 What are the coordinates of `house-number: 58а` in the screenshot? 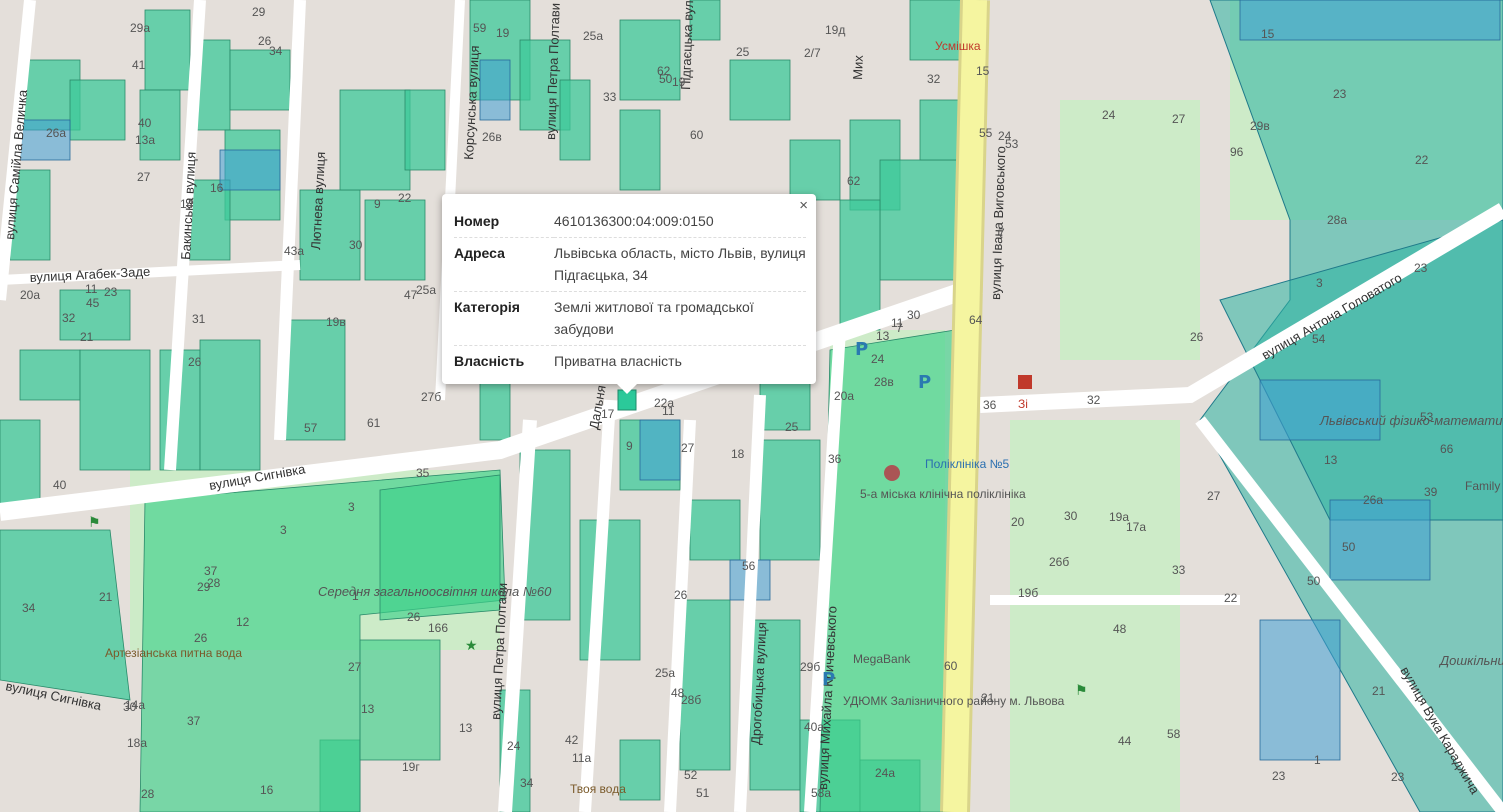 It's located at (821, 793).